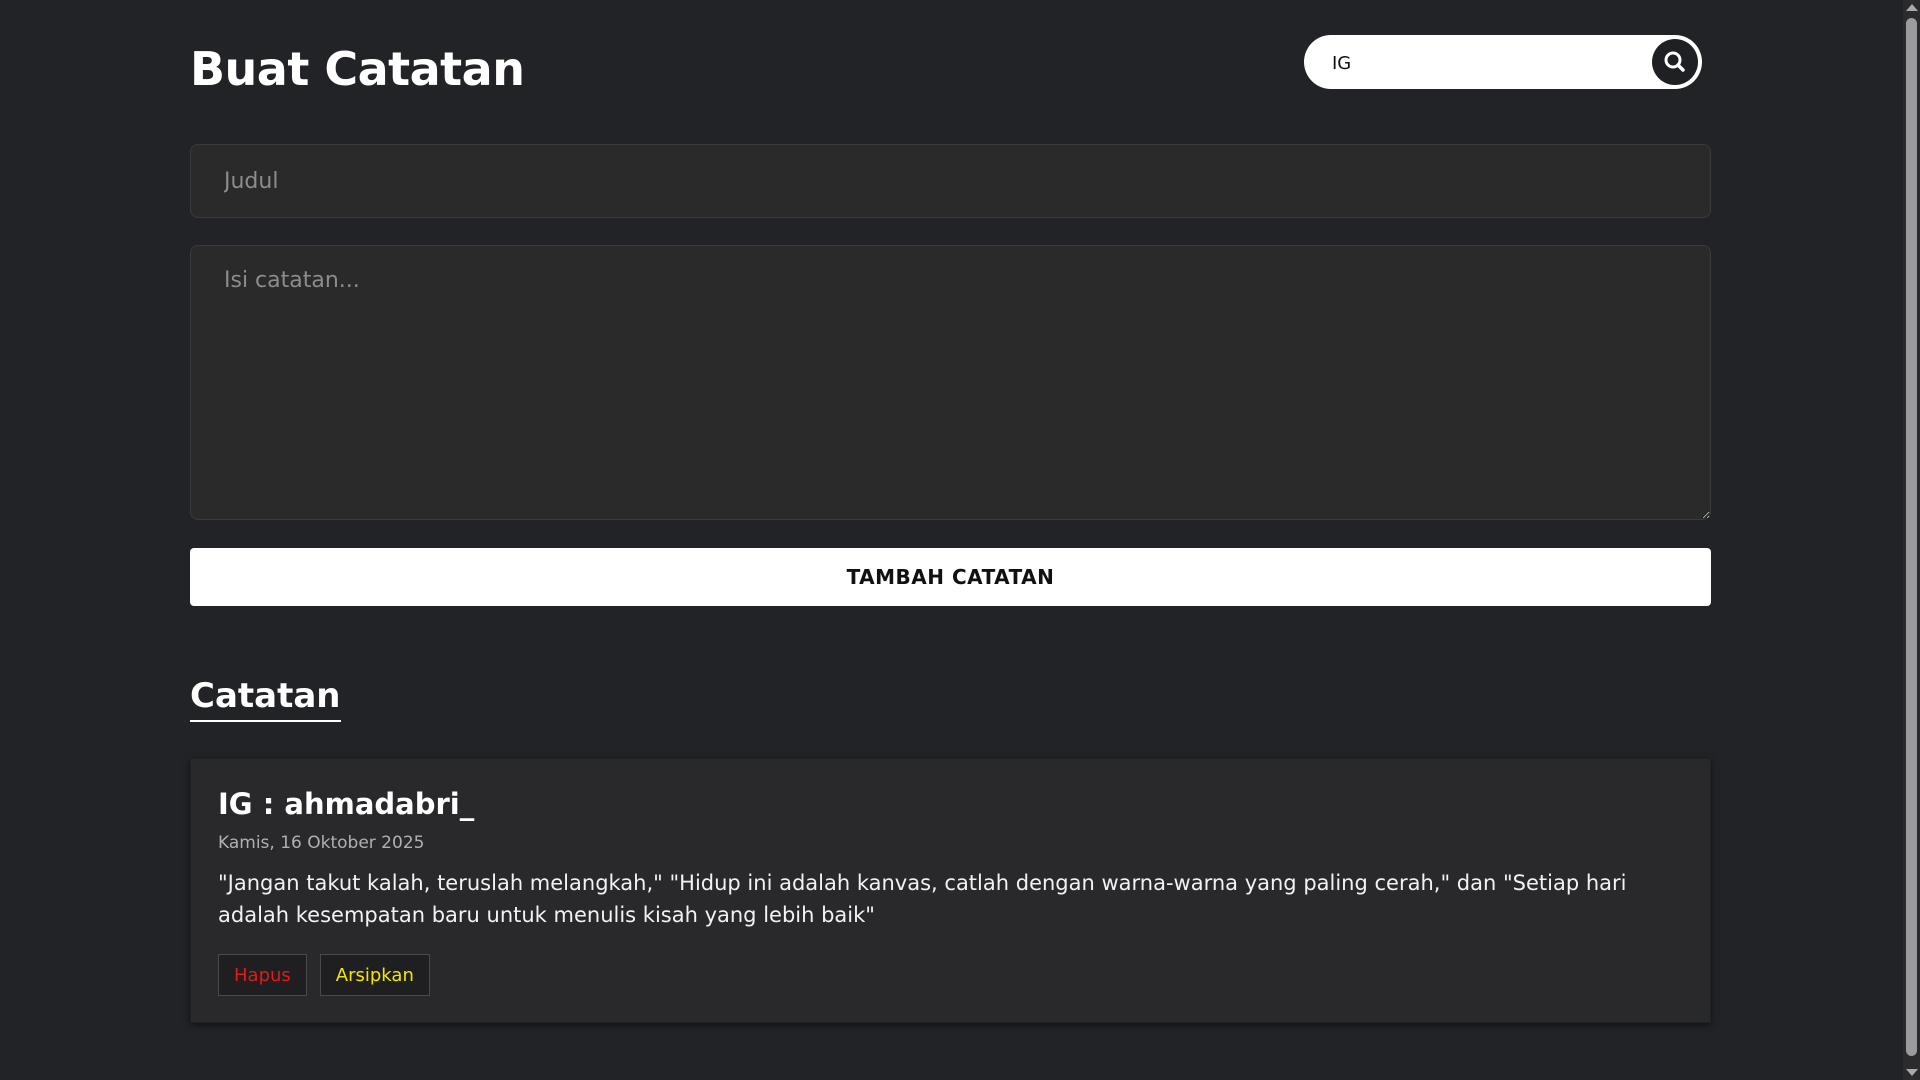 Image resolution: width=1920 pixels, height=1080 pixels. What do you see at coordinates (374, 975) in the screenshot?
I see `archive-note-button: Arsipkan` at bounding box center [374, 975].